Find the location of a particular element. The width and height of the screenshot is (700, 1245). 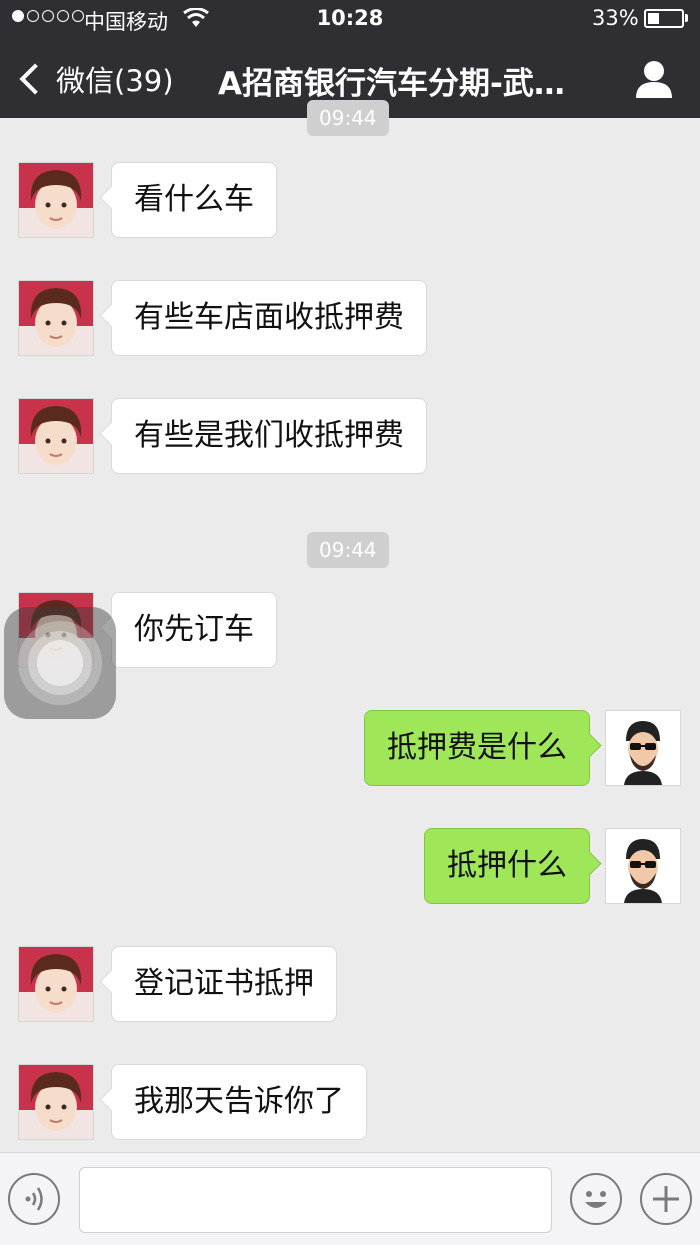

plus-icon is located at coordinates (666, 1199).